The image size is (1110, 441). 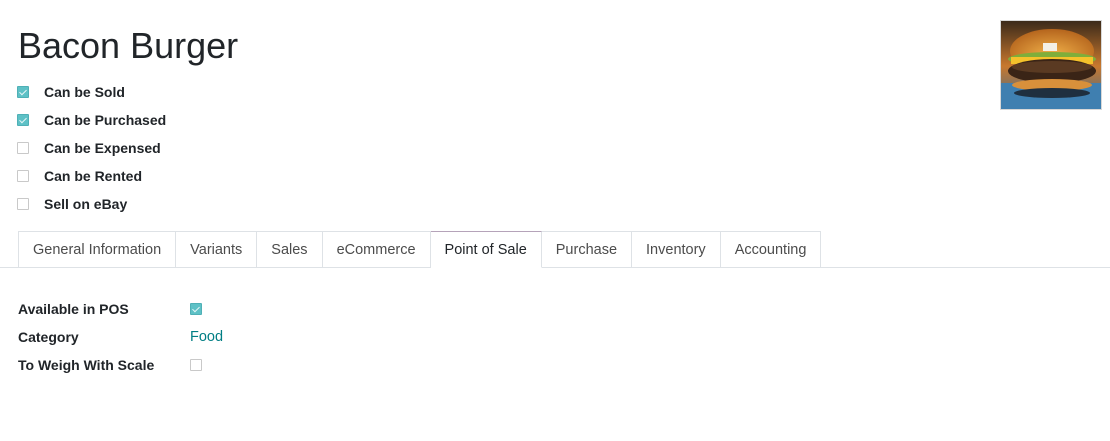 I want to click on option-can-be-sold: Can be Sold, so click(x=91, y=92).